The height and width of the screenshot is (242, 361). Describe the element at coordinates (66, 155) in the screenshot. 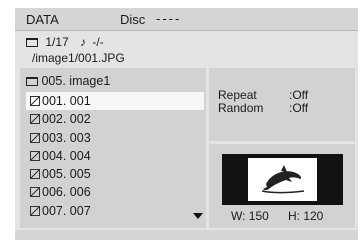

I see `file-name: 004. 004` at that location.